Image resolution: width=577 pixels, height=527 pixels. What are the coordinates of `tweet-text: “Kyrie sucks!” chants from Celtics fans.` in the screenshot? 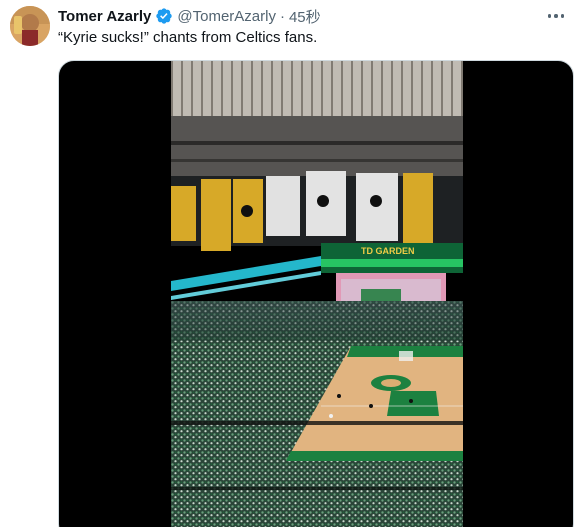 It's located at (188, 37).